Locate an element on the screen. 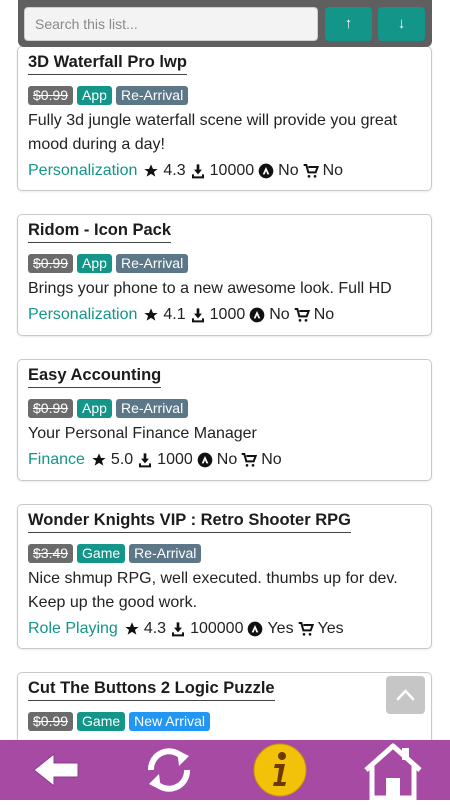 Image resolution: width=450 pixels, height=805 pixels. back-button is located at coordinates (56, 770).